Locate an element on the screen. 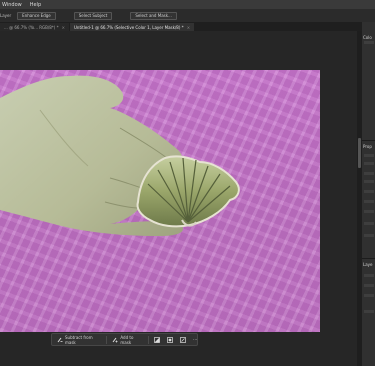 The width and height of the screenshot is (375, 366). subtract-from-mask-button: Subtract from mask is located at coordinates (79, 340).